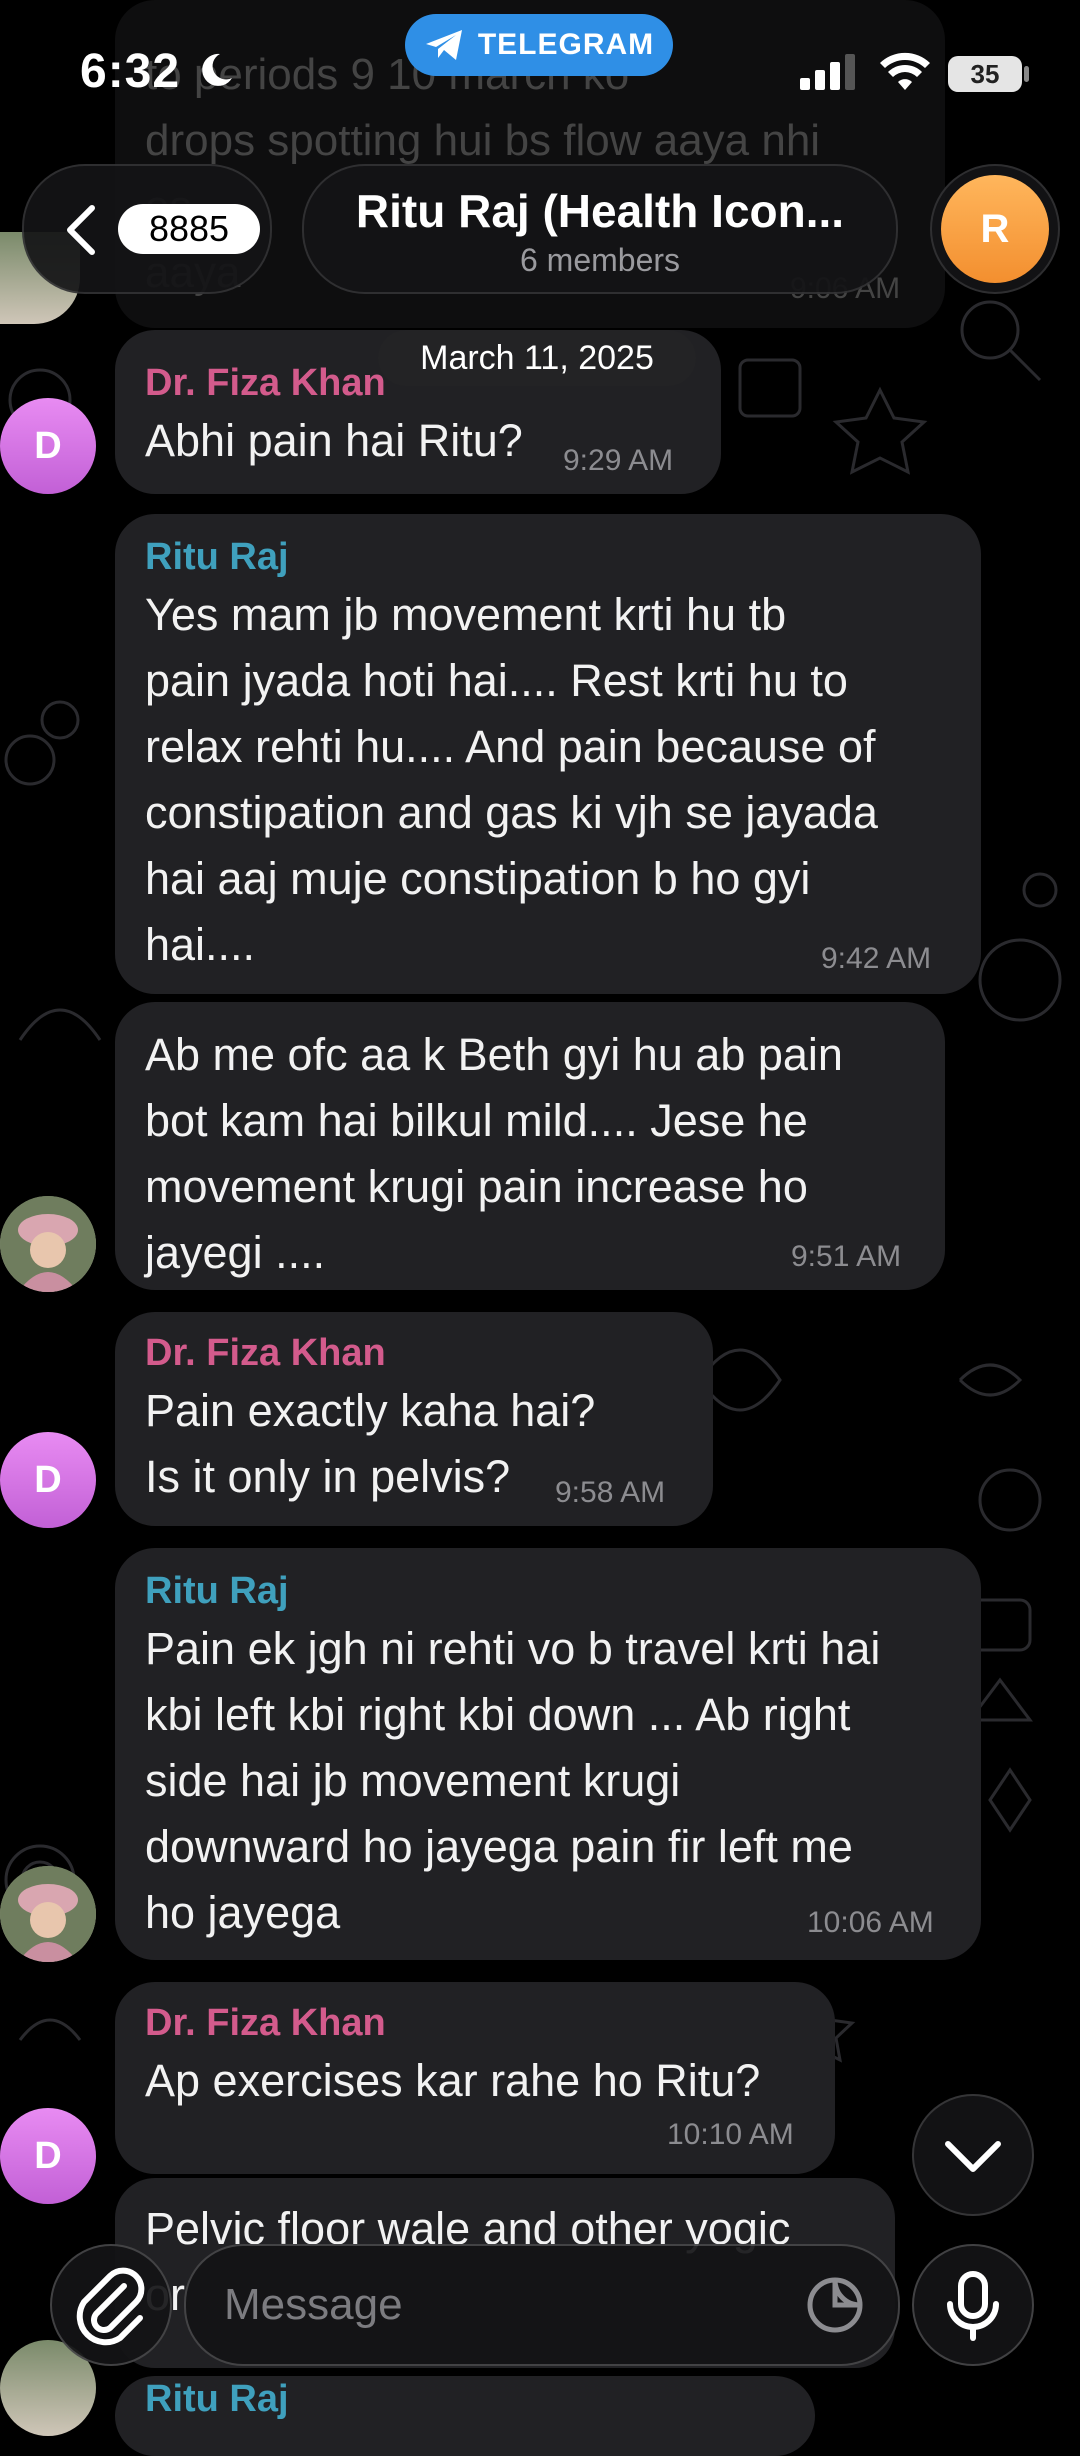  I want to click on message-text: side hai jb movement krugi, so click(413, 1780).